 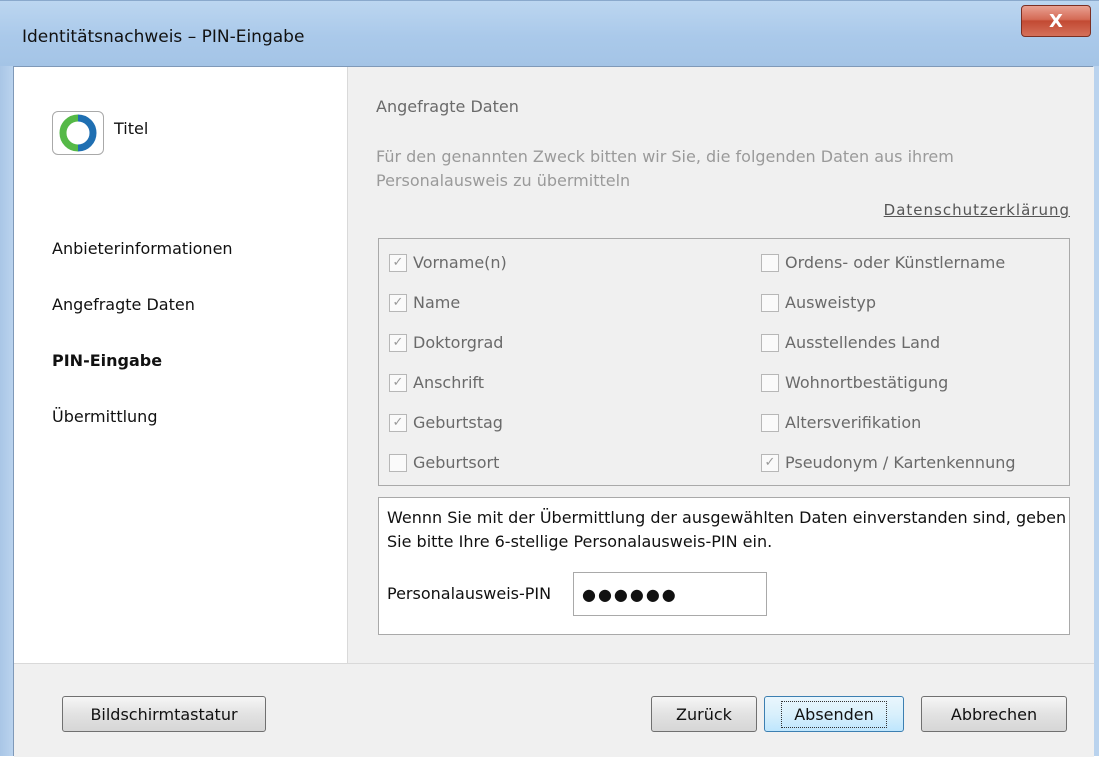 I want to click on field-geburtsort: Geburtsort, so click(x=444, y=462).